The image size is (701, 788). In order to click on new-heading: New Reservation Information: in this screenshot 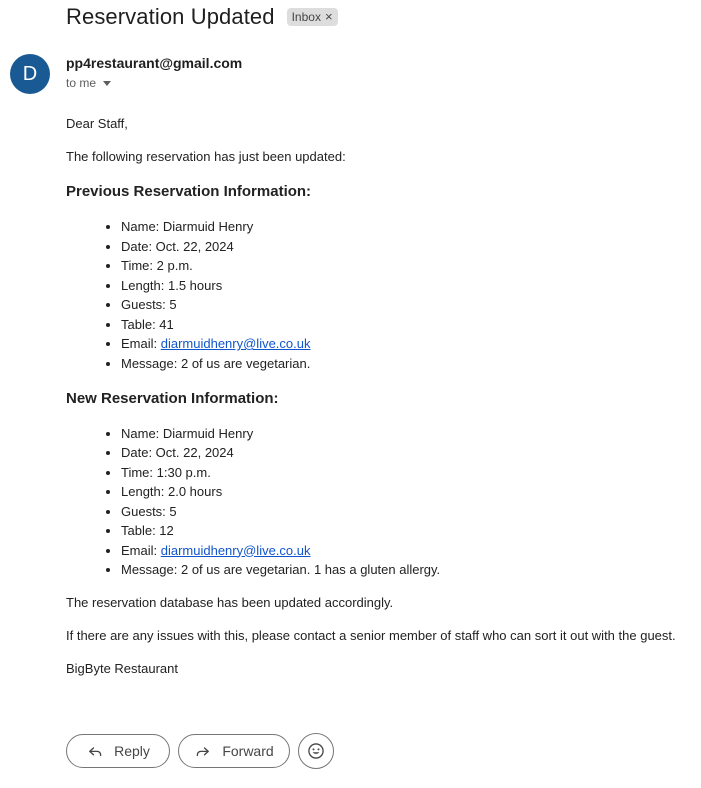, I will do `click(172, 398)`.